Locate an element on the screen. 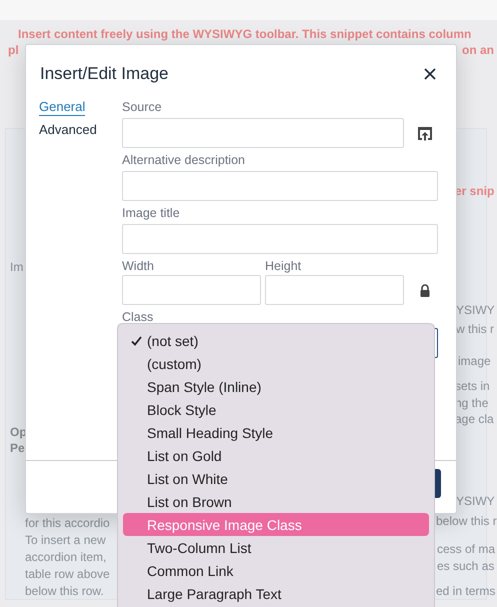 This screenshot has width=497, height=607. menu-option: Two-Column List is located at coordinates (276, 547).